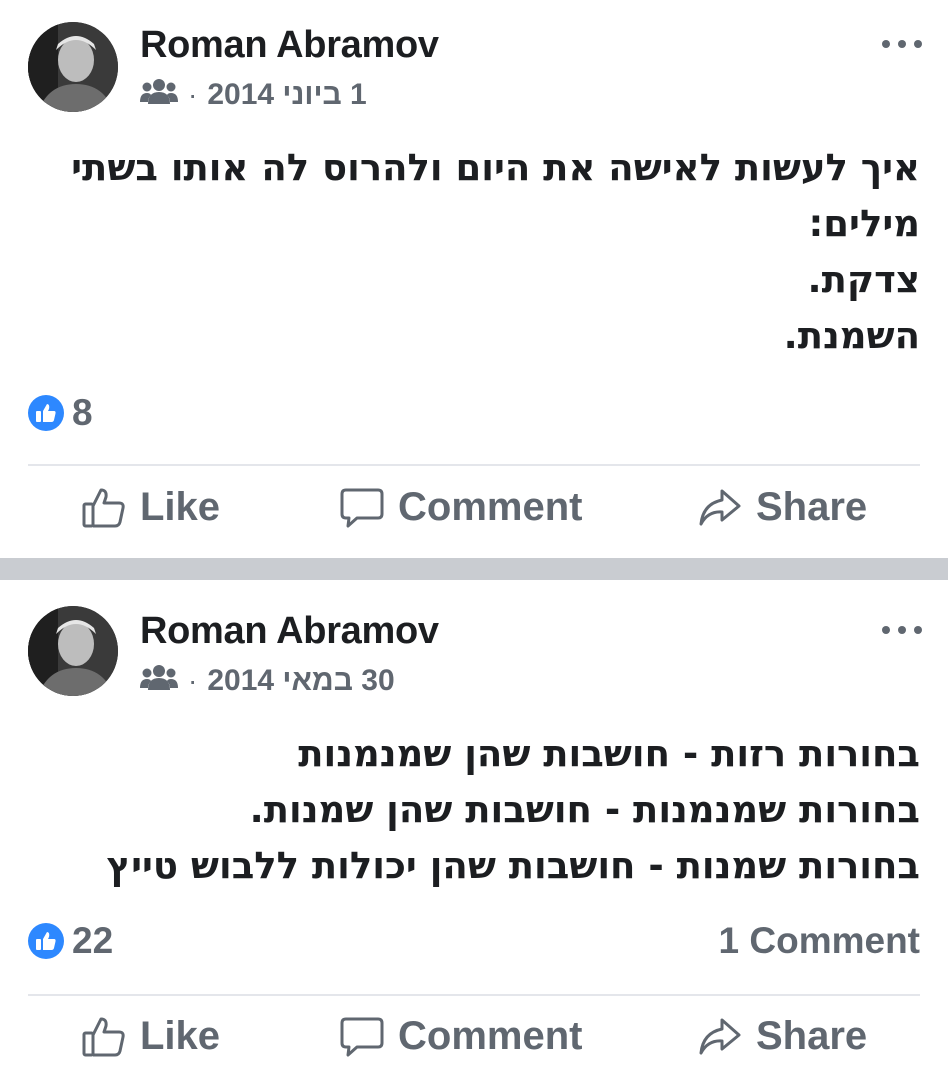  Describe the element at coordinates (863, 279) in the screenshot. I see `post-text-line: צדקת.` at that location.